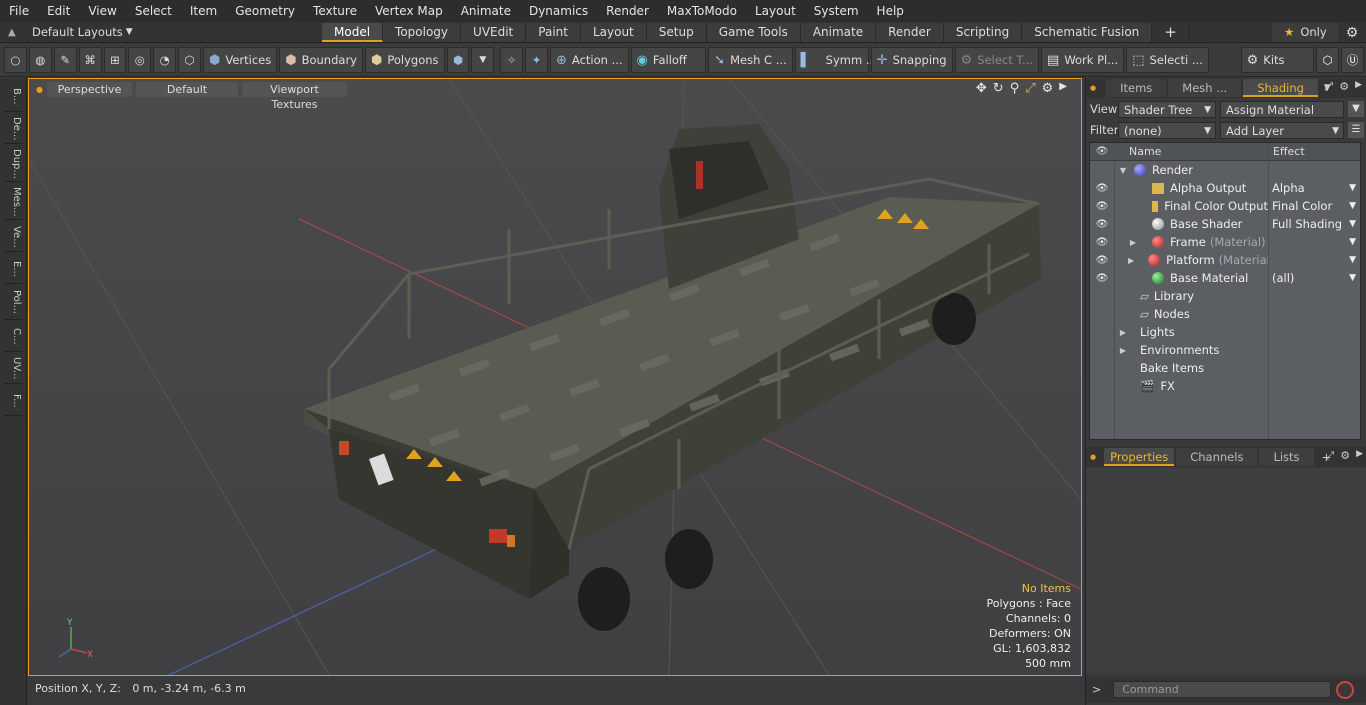 This screenshot has width=1366, height=705. Describe the element at coordinates (422, 32) in the screenshot. I see `tab-topology: Topology` at that location.